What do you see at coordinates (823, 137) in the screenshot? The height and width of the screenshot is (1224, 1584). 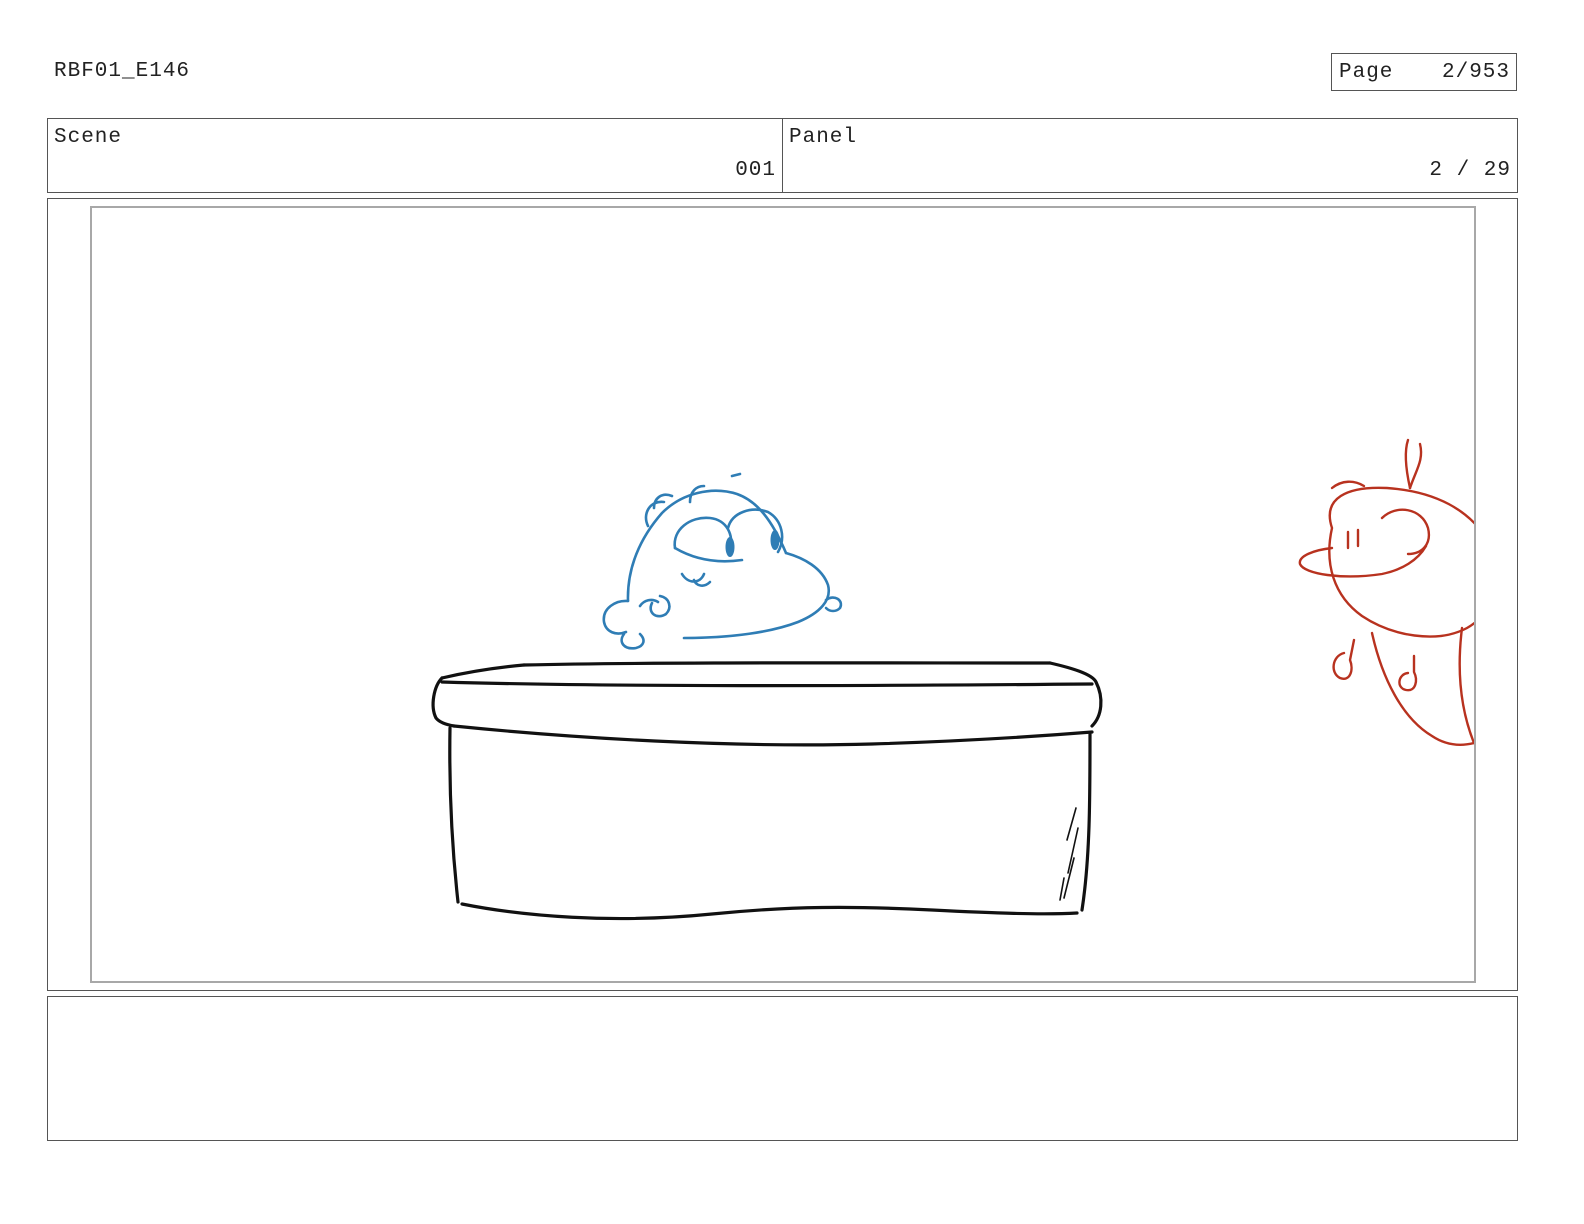 I see `panel-label: Panel` at bounding box center [823, 137].